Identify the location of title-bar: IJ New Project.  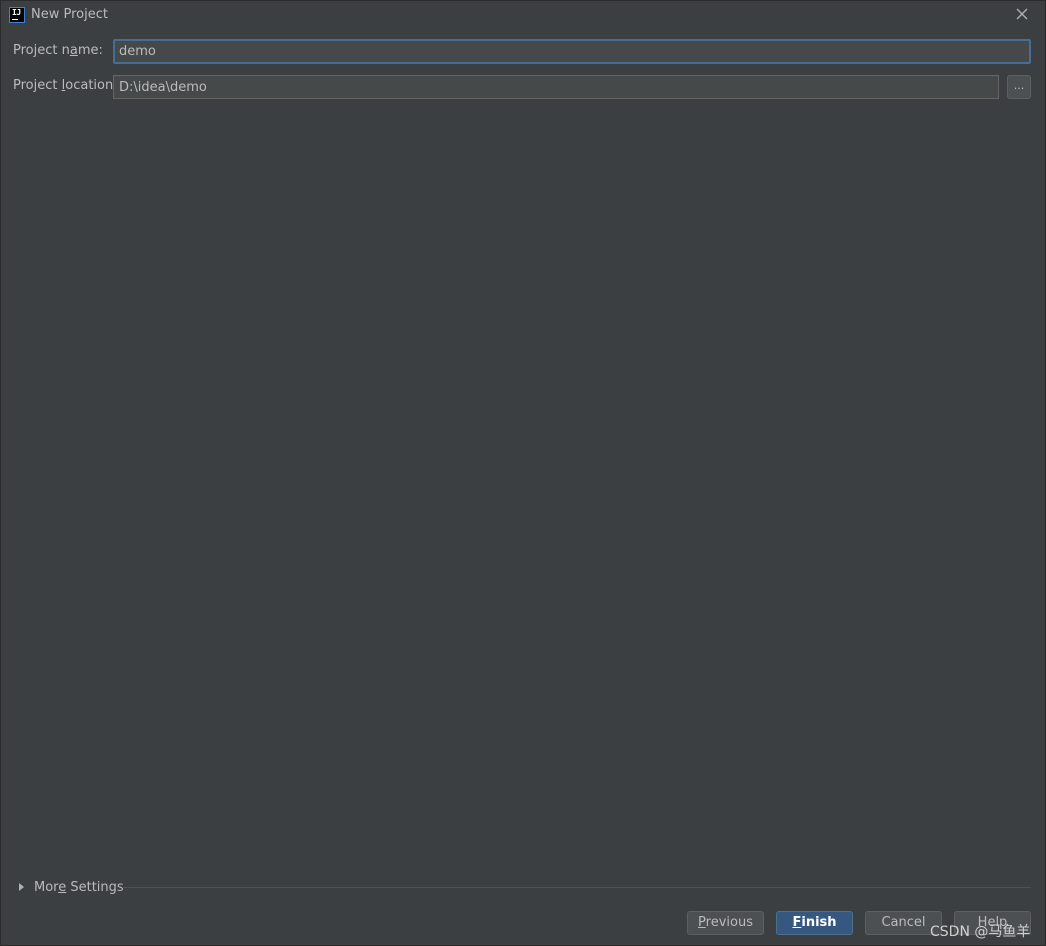
(523, 15).